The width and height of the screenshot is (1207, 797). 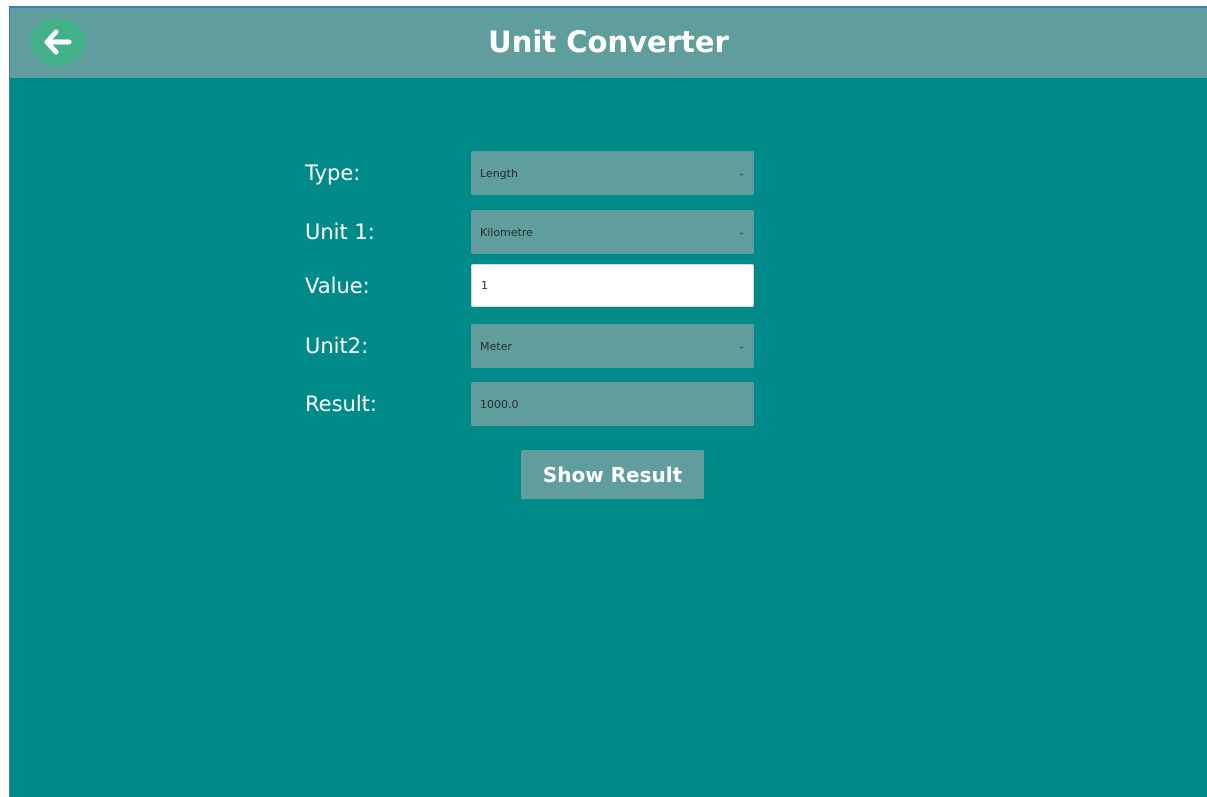 What do you see at coordinates (612, 285) in the screenshot?
I see `value-input: 1` at bounding box center [612, 285].